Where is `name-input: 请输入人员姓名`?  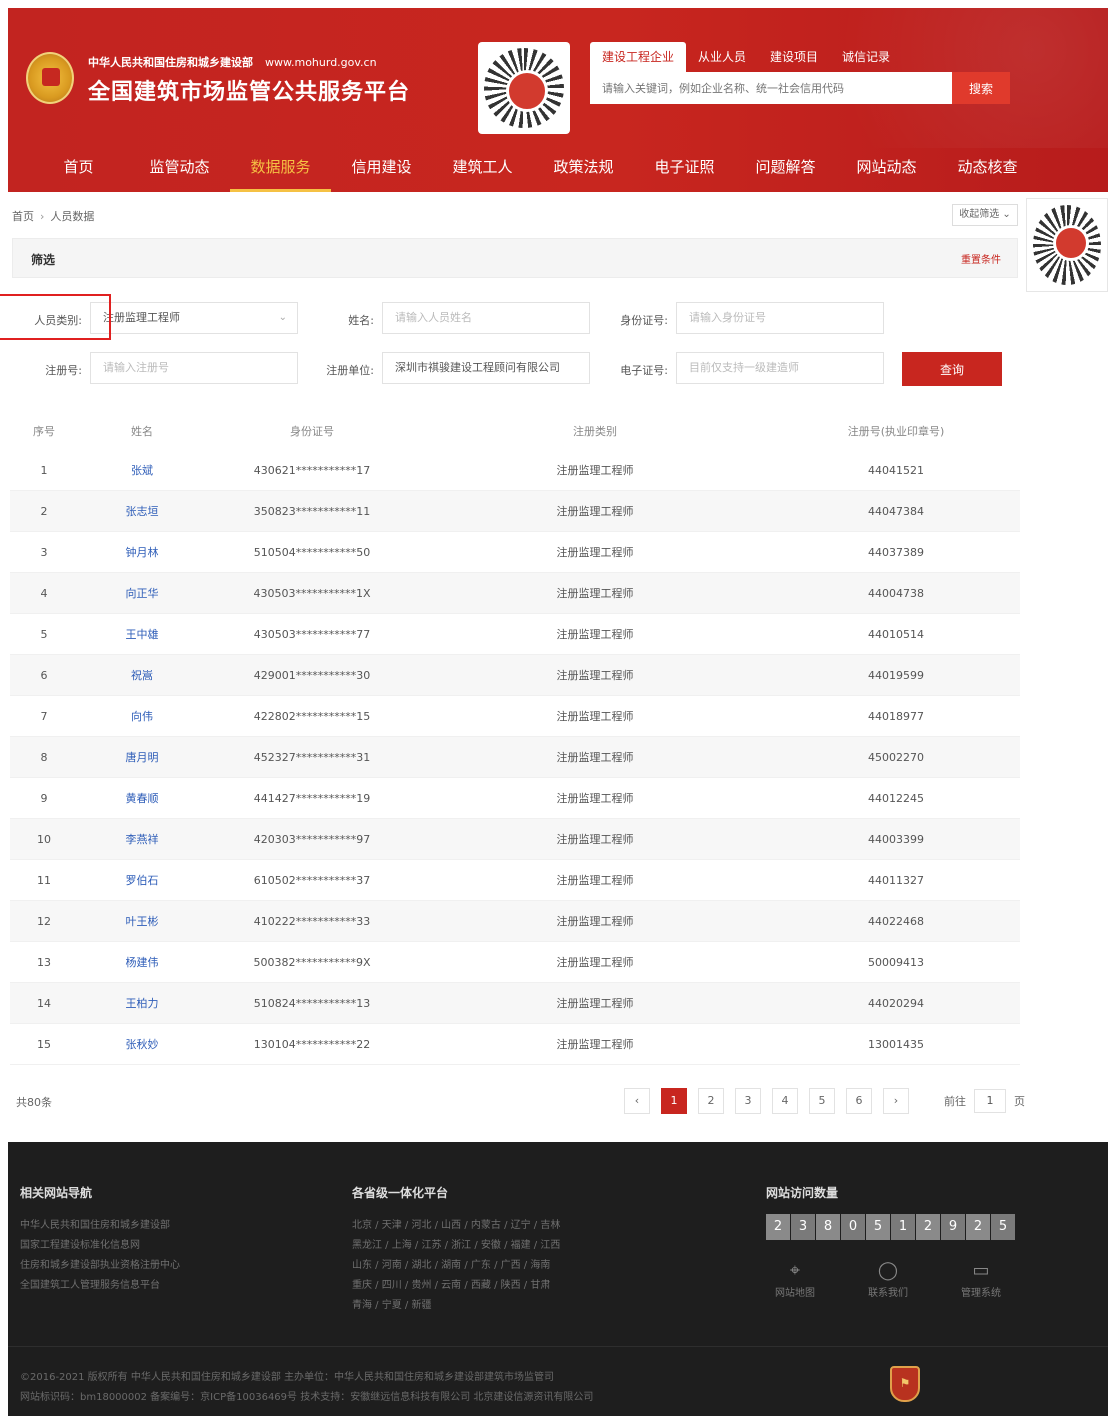 name-input: 请输入人员姓名 is located at coordinates (486, 318).